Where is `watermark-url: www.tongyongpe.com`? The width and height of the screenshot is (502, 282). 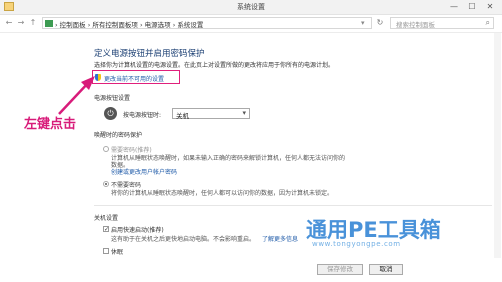 watermark-url: www.tongyongpe.com is located at coordinates (356, 244).